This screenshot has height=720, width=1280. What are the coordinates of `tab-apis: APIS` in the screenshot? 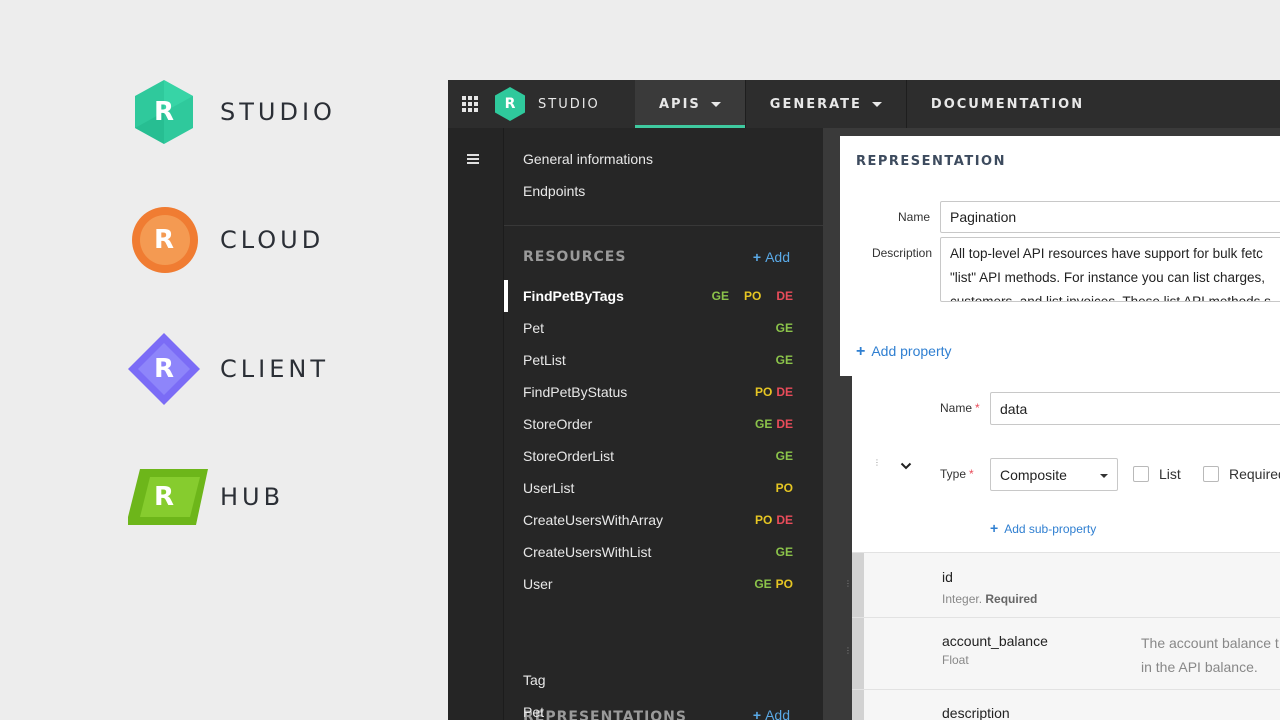 It's located at (690, 104).